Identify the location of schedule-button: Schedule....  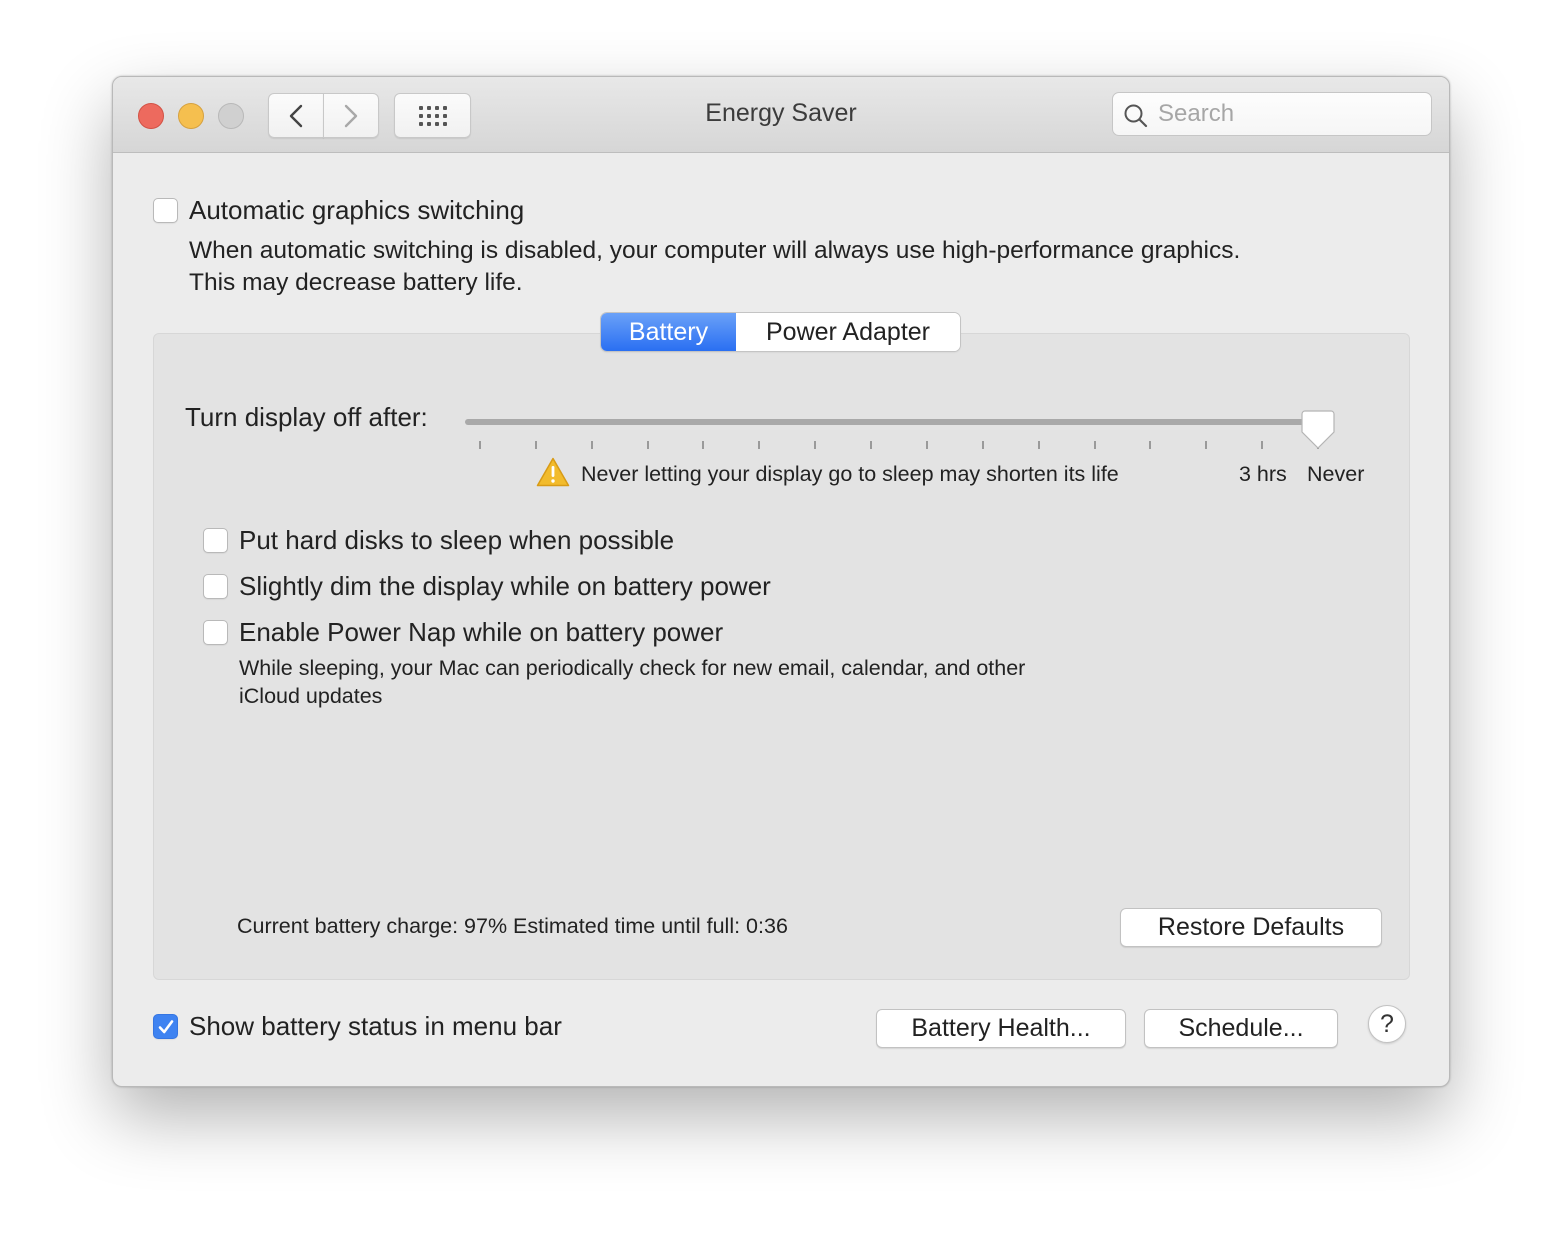
(1241, 1028).